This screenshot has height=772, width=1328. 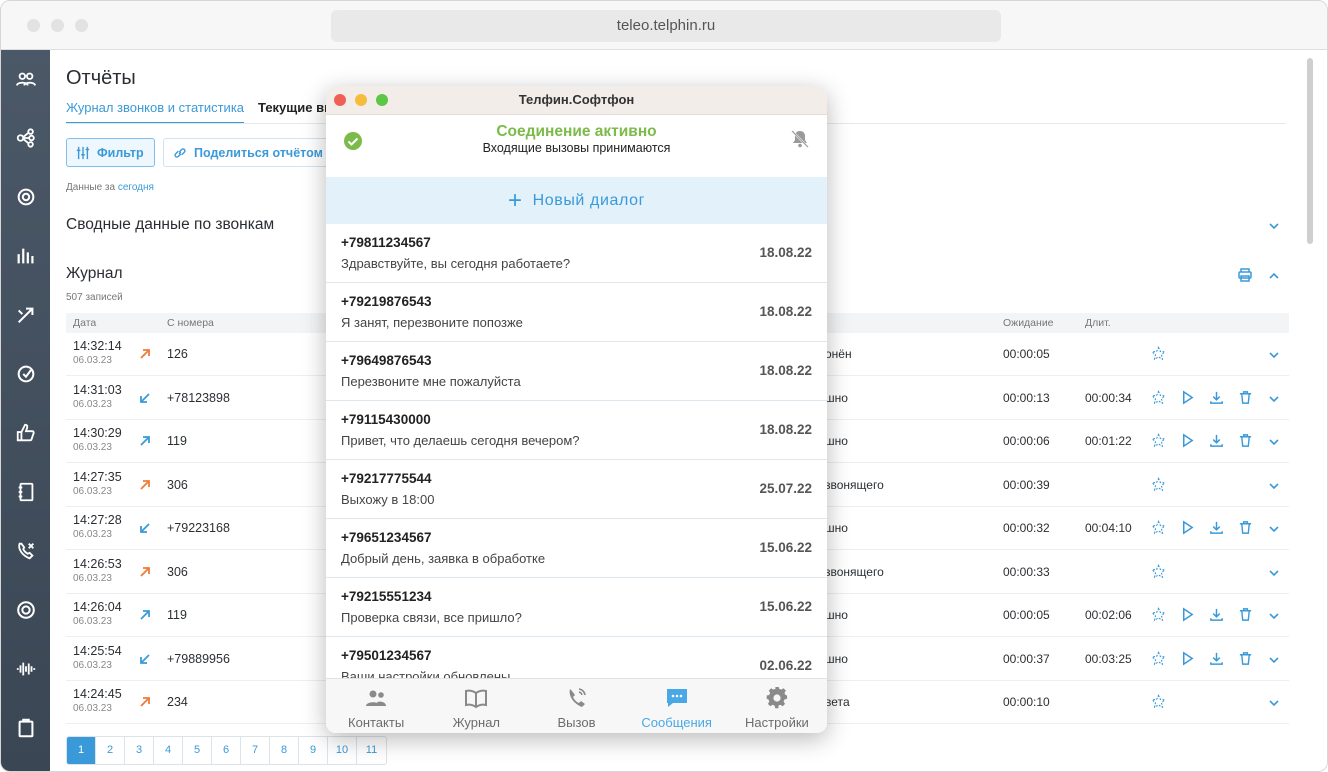 I want to click on page-1: 1, so click(x=81, y=750).